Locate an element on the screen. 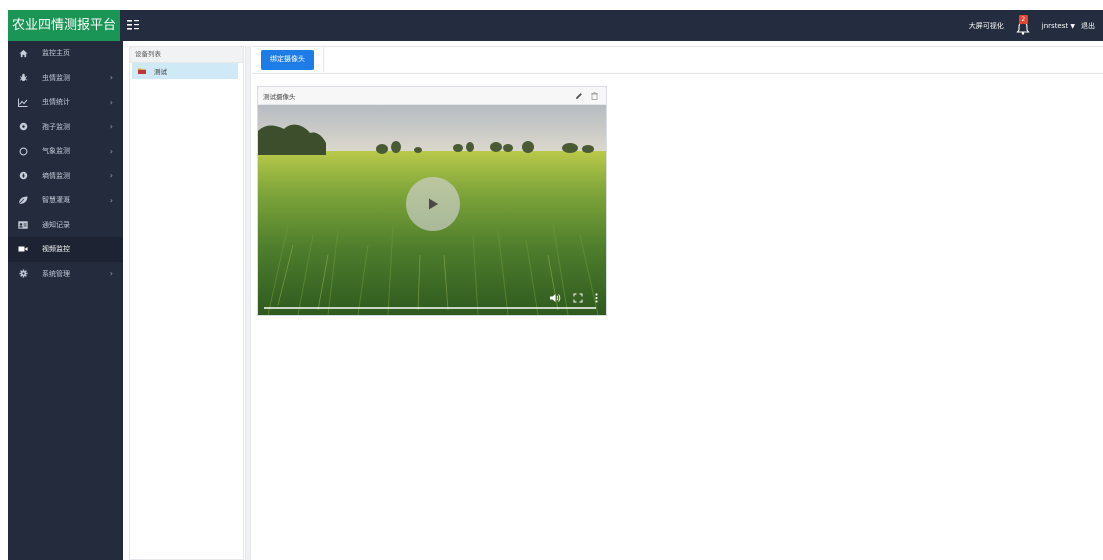 This screenshot has width=1103, height=560. delete-icon is located at coordinates (594, 95).